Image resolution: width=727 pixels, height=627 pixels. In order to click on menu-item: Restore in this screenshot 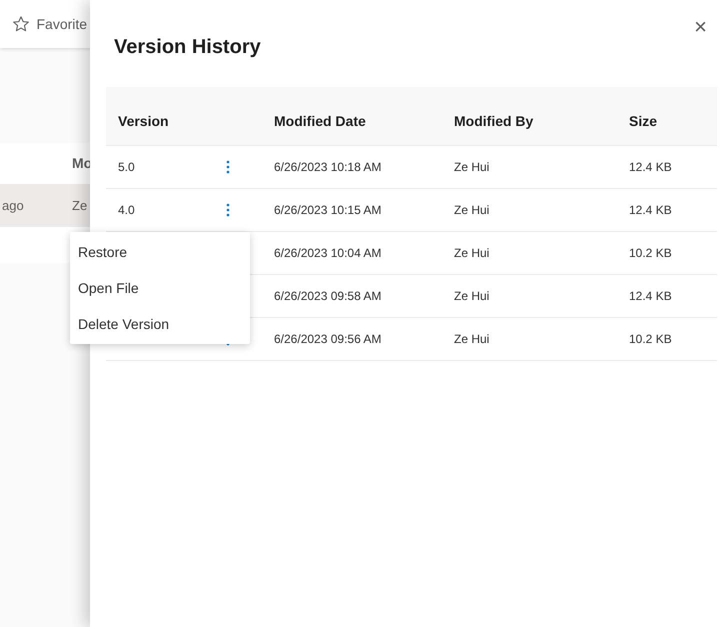, I will do `click(160, 252)`.